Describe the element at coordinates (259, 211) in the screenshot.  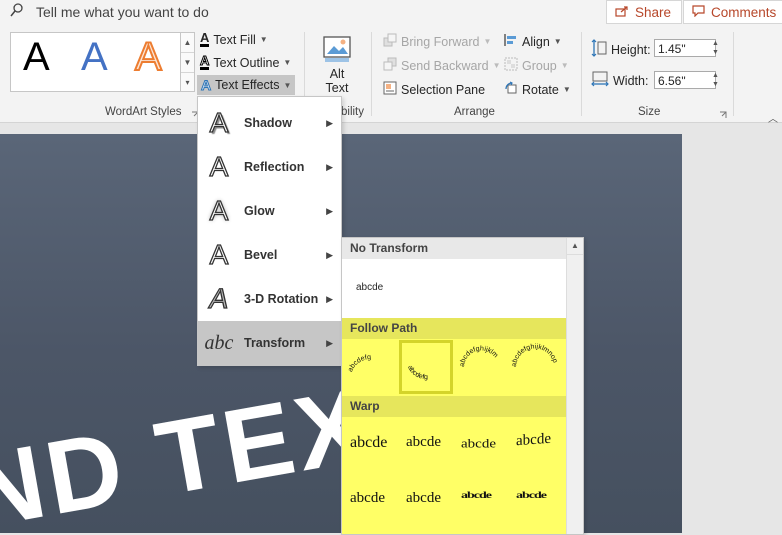
I see `menu-item-label: Glow` at that location.